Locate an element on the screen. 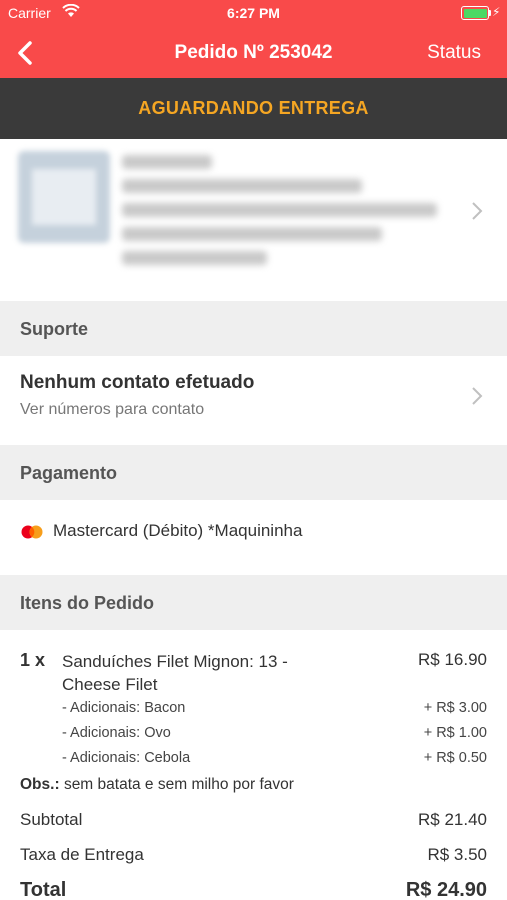 The width and height of the screenshot is (507, 900). status-time: 6:27 PM is located at coordinates (253, 13).